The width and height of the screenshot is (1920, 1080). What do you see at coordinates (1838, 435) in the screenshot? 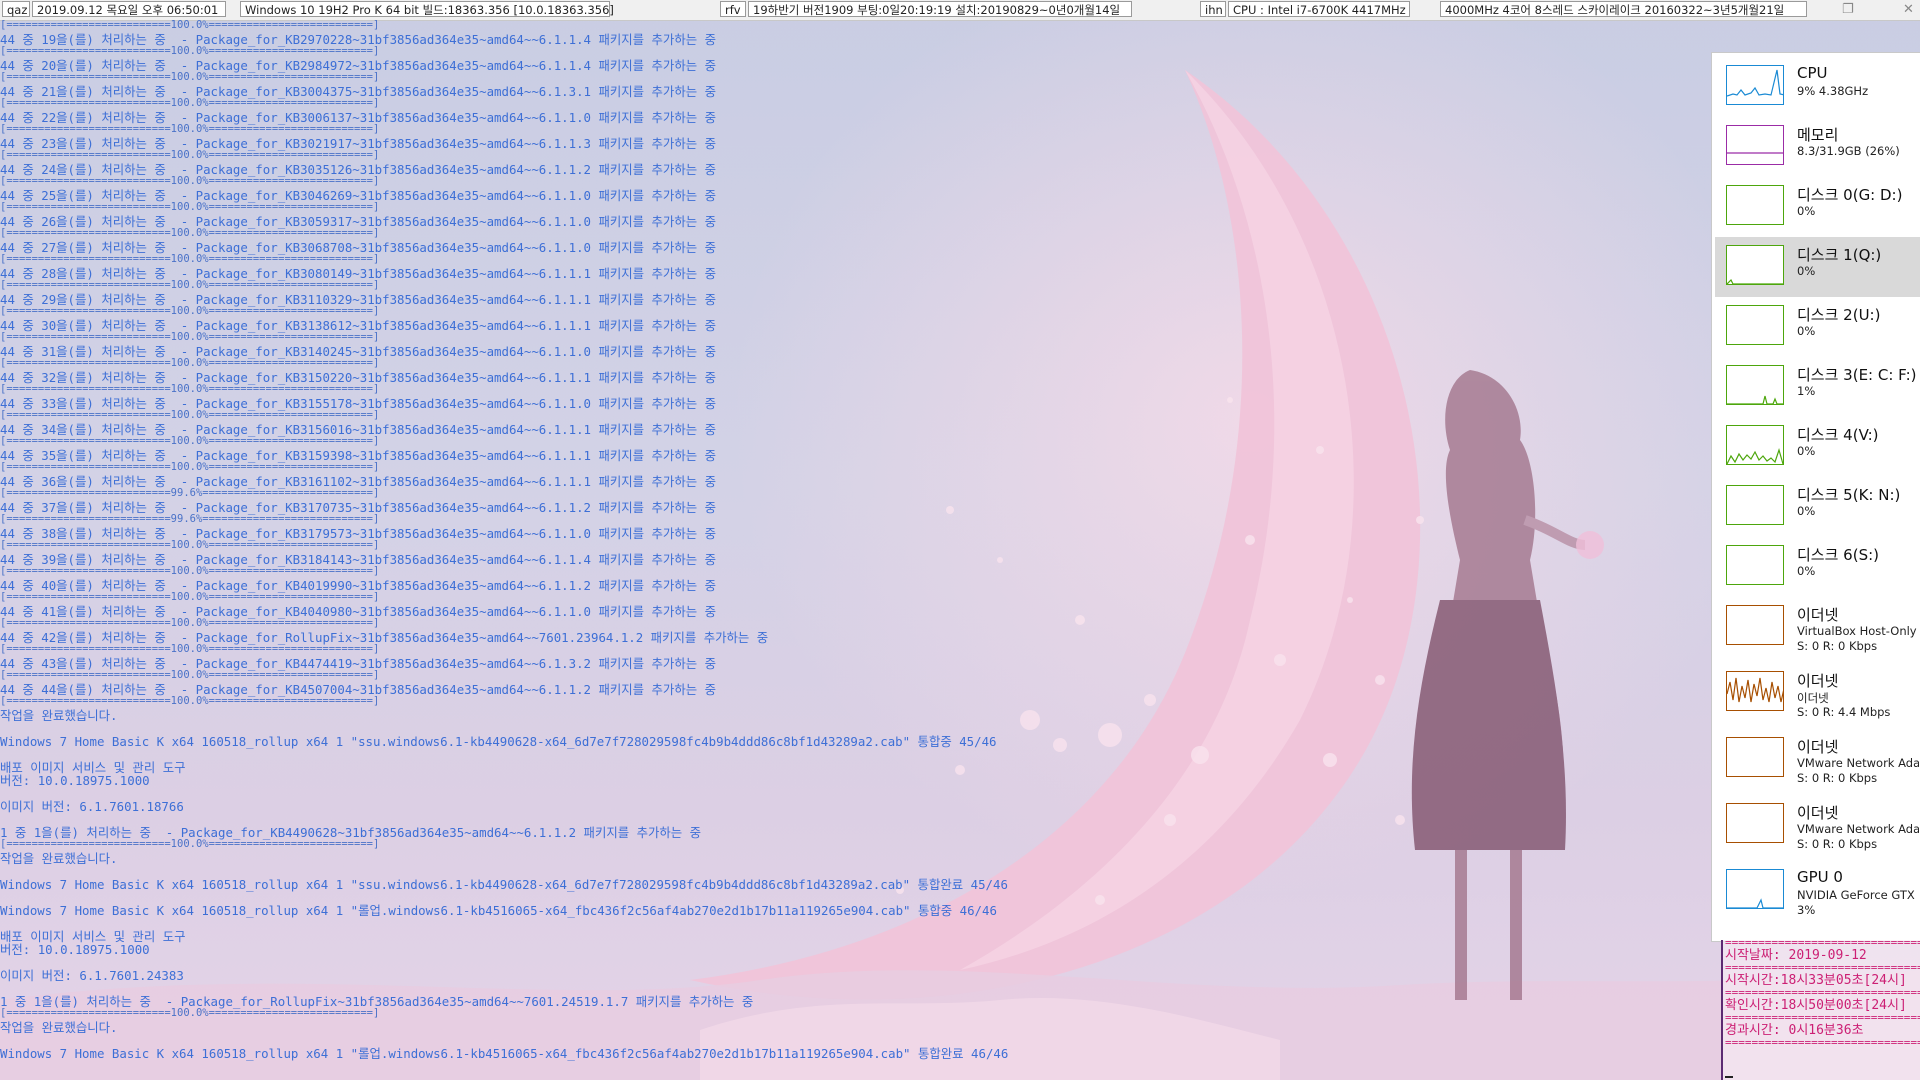
I see `perf-item-title: 디스크 4(V:)` at bounding box center [1838, 435].